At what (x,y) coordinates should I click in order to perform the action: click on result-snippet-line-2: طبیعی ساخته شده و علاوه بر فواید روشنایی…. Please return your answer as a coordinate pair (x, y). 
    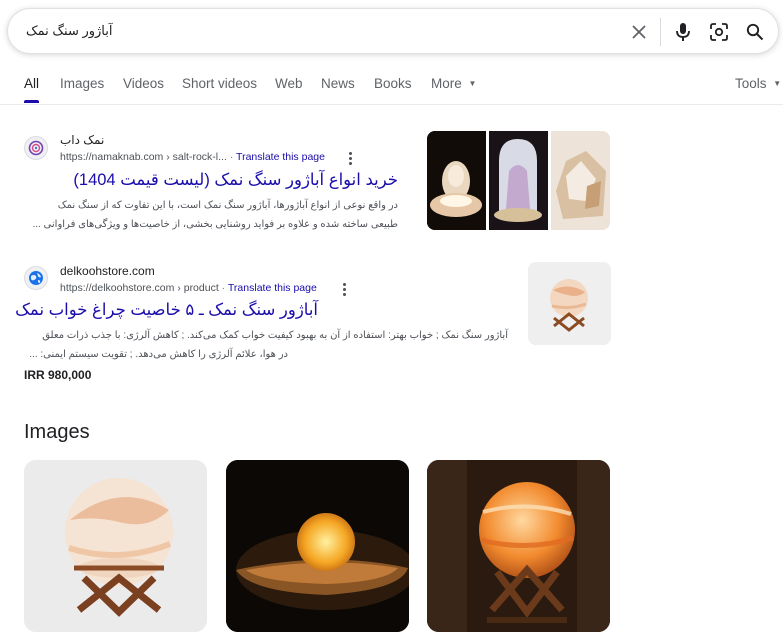
    Looking at the image, I should click on (215, 224).